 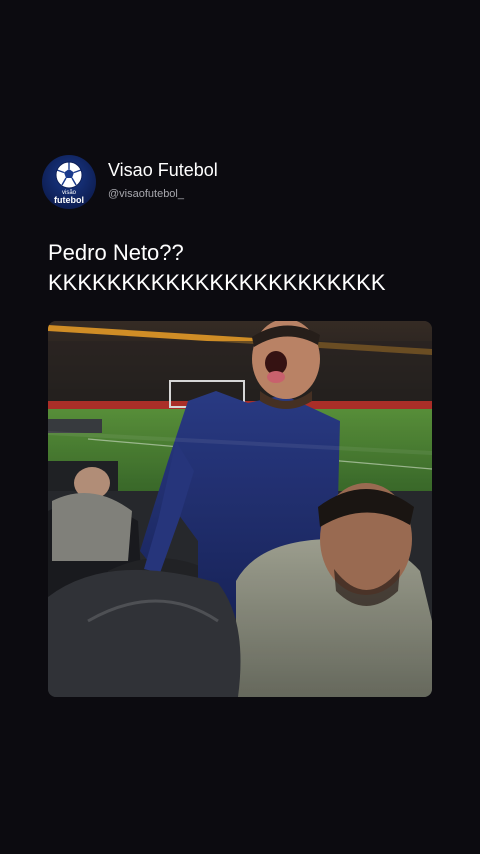 What do you see at coordinates (163, 194) in the screenshot?
I see `user-handle: @visaofutebol_` at bounding box center [163, 194].